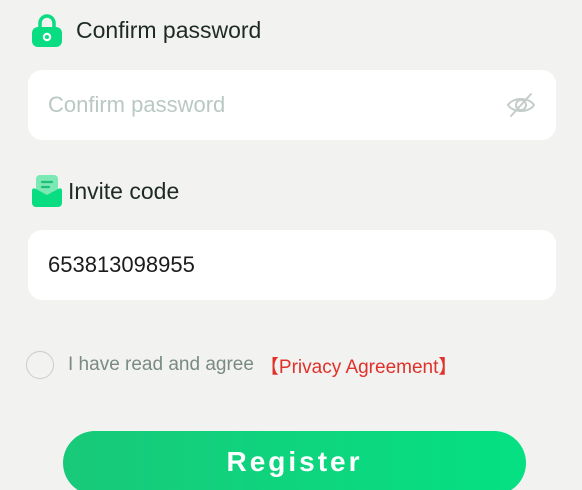  Describe the element at coordinates (124, 190) in the screenshot. I see `invite-code-label: Invite code` at that location.